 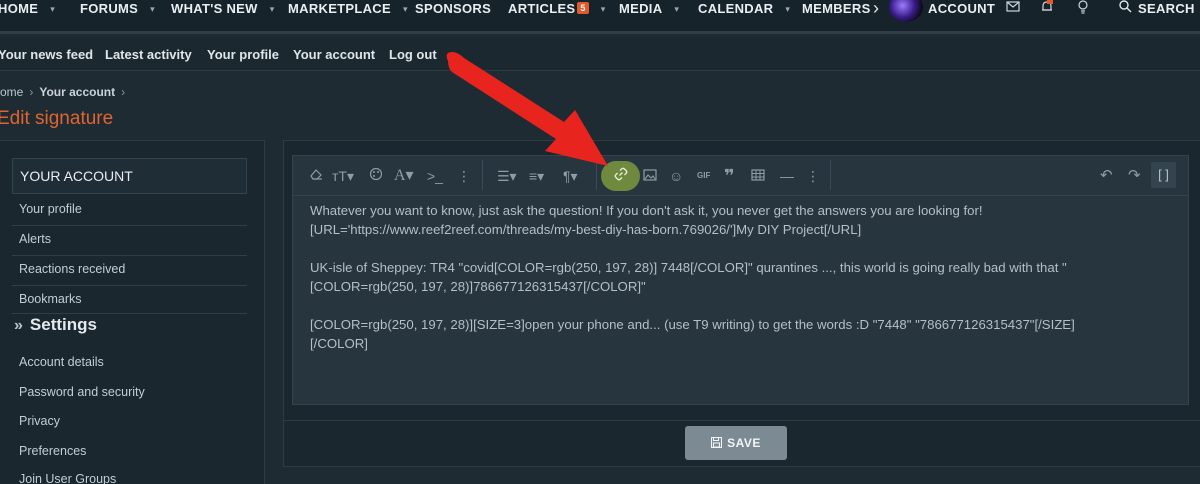 I want to click on red-arrow, so click(x=527, y=109).